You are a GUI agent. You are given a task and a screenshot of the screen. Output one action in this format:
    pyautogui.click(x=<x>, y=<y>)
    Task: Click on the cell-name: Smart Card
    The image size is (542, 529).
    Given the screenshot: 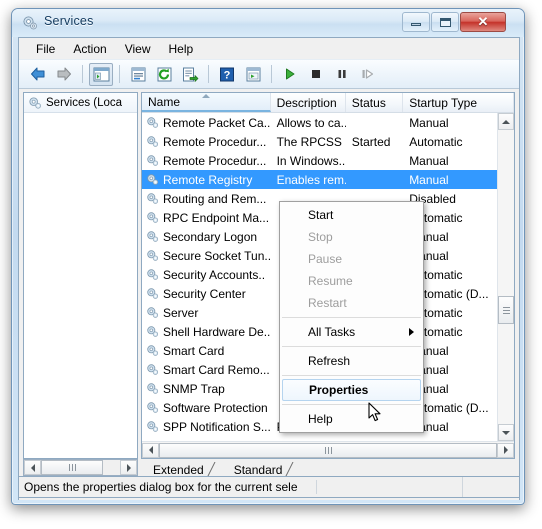 What is the action you would take?
    pyautogui.click(x=206, y=351)
    